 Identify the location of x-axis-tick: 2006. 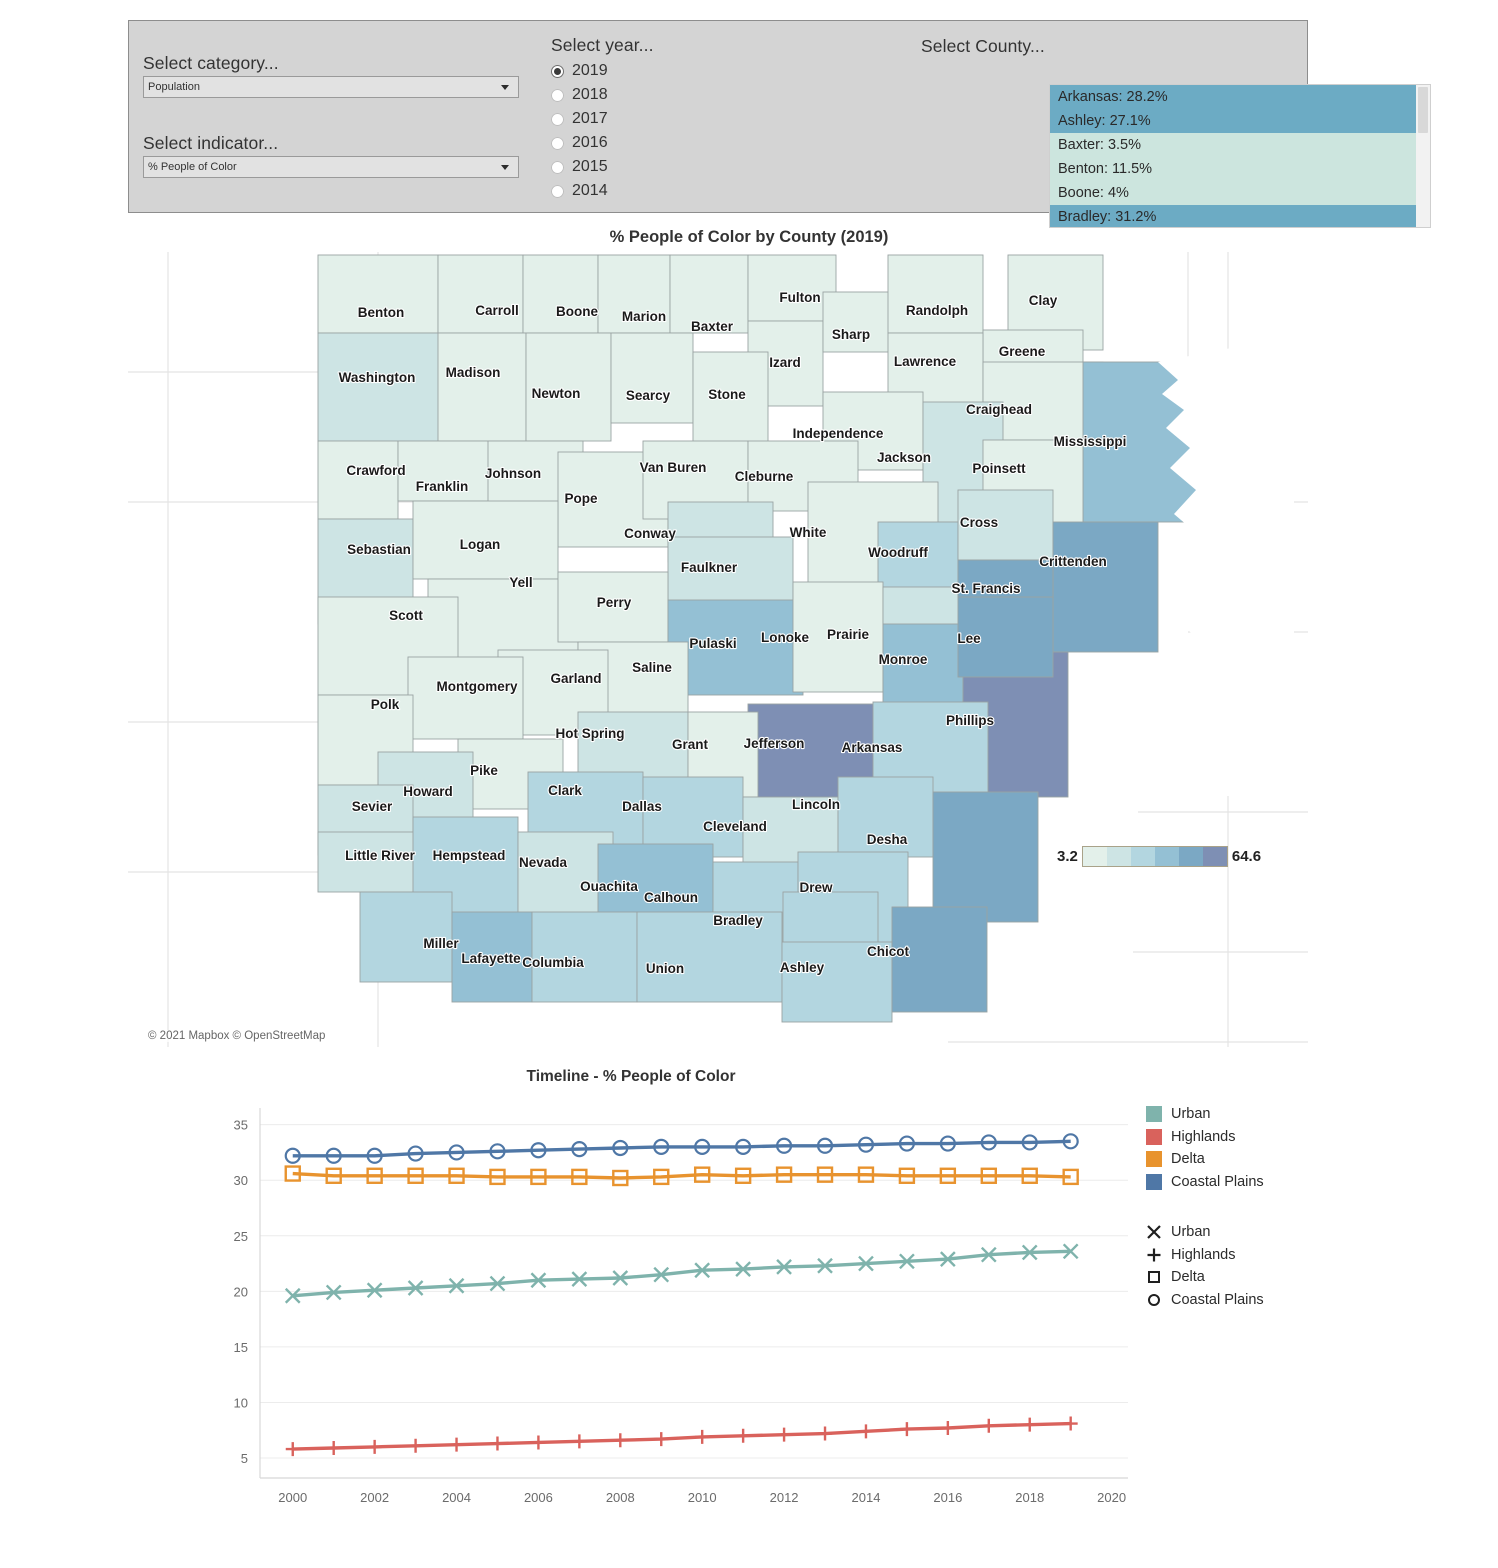
(538, 1497).